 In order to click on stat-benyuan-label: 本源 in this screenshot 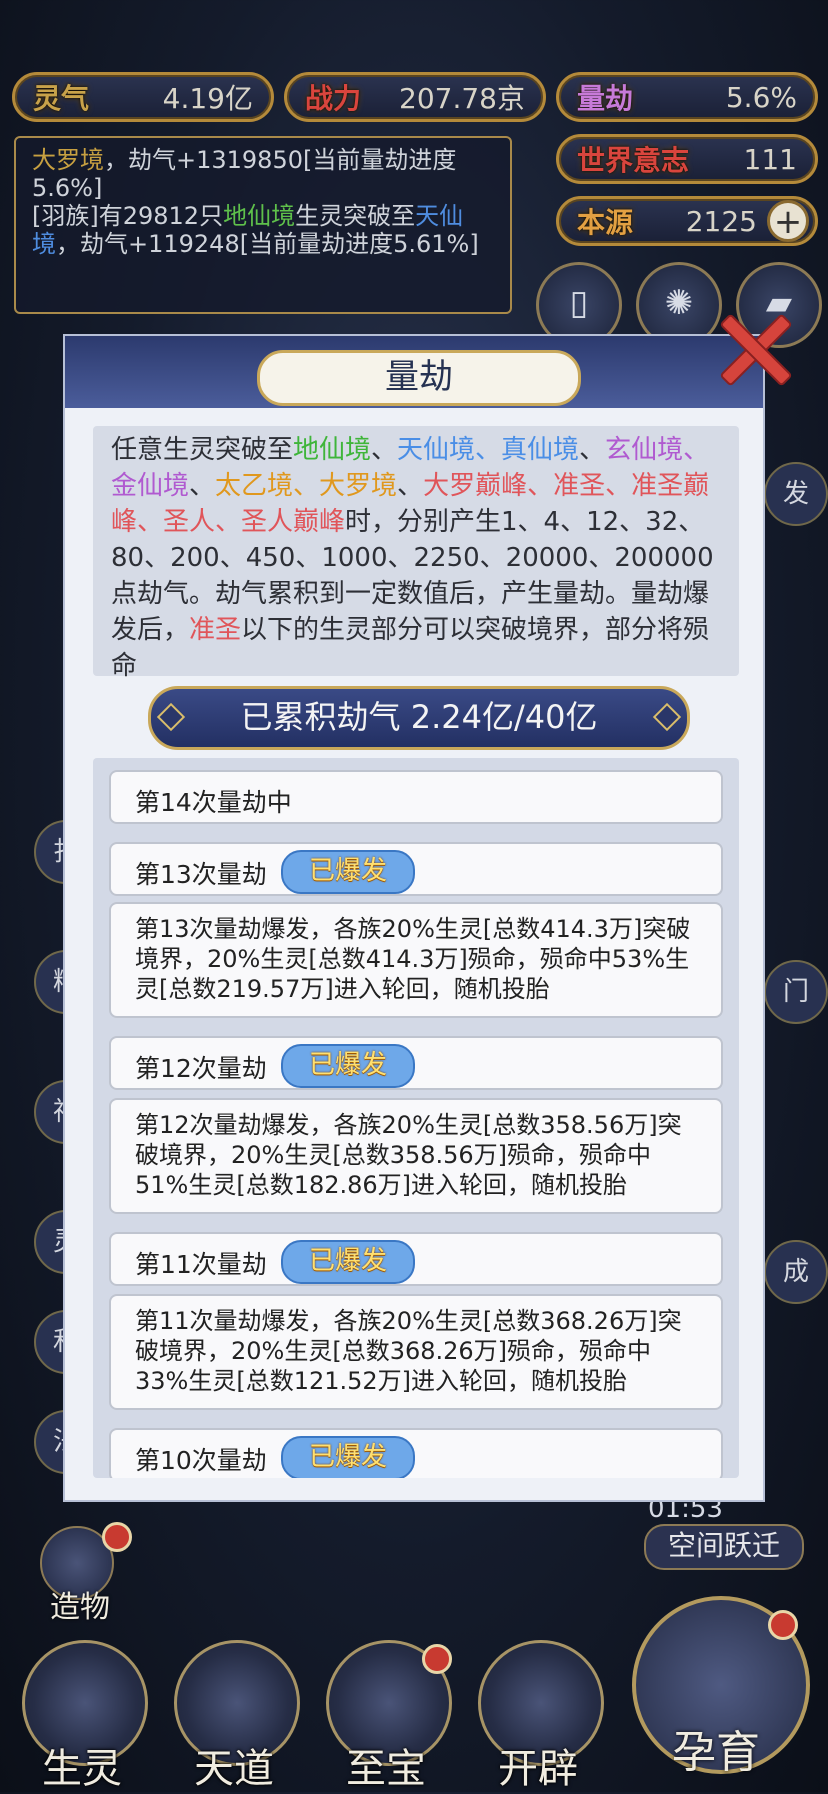, I will do `click(605, 222)`.